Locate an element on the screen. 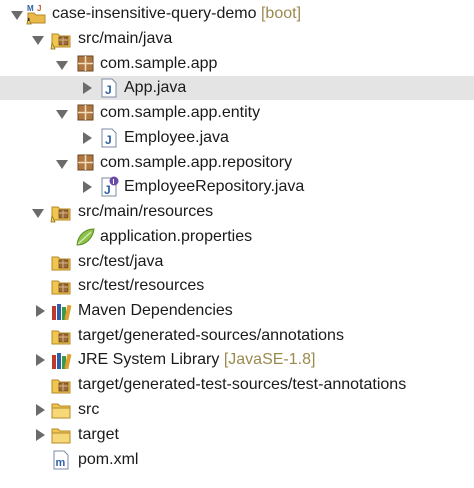 Image resolution: width=474 pixels, height=488 pixels. tree-item-project: M J case-insensitive-query-demo [boot] is located at coordinates (237, 14).